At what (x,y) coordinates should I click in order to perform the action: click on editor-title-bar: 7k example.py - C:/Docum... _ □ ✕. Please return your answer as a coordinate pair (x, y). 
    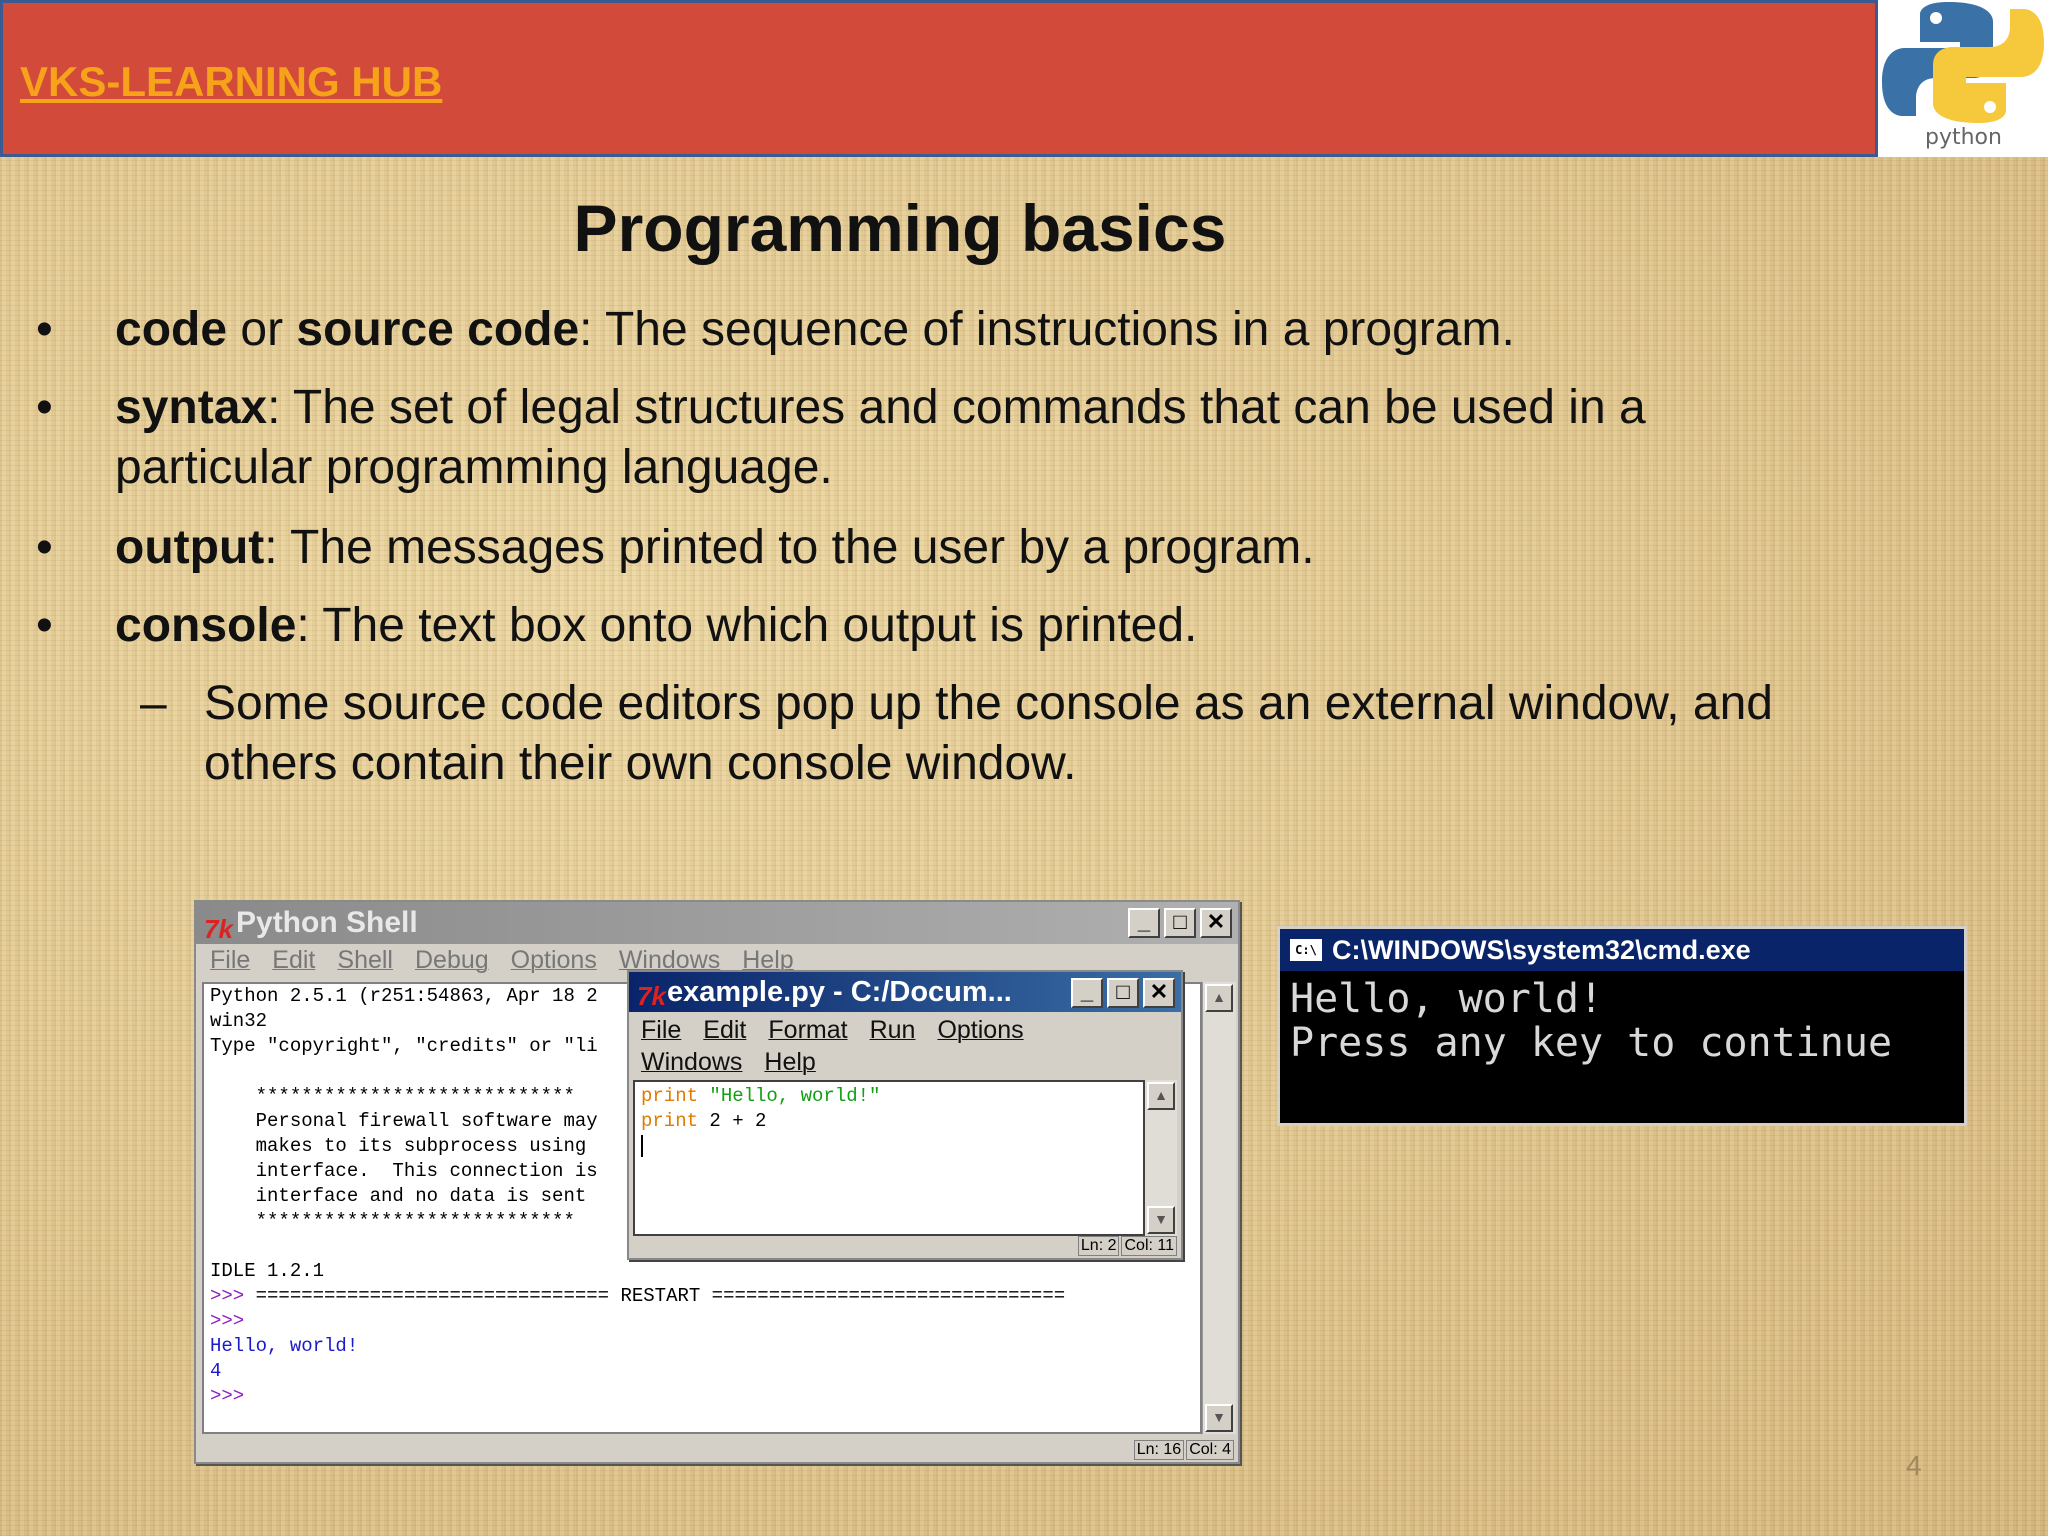
    Looking at the image, I should click on (905, 992).